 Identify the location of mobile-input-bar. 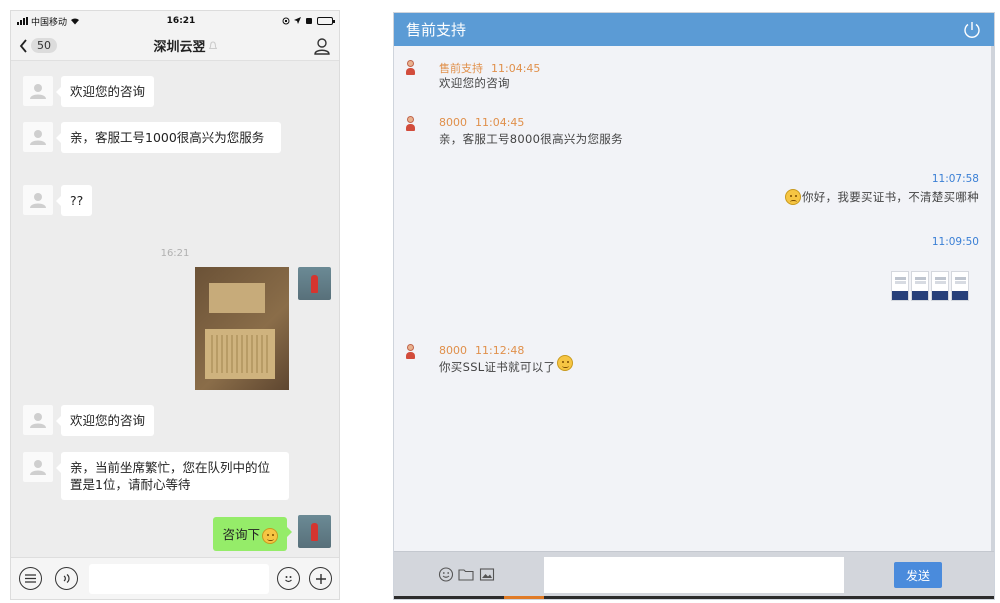
(175, 578).